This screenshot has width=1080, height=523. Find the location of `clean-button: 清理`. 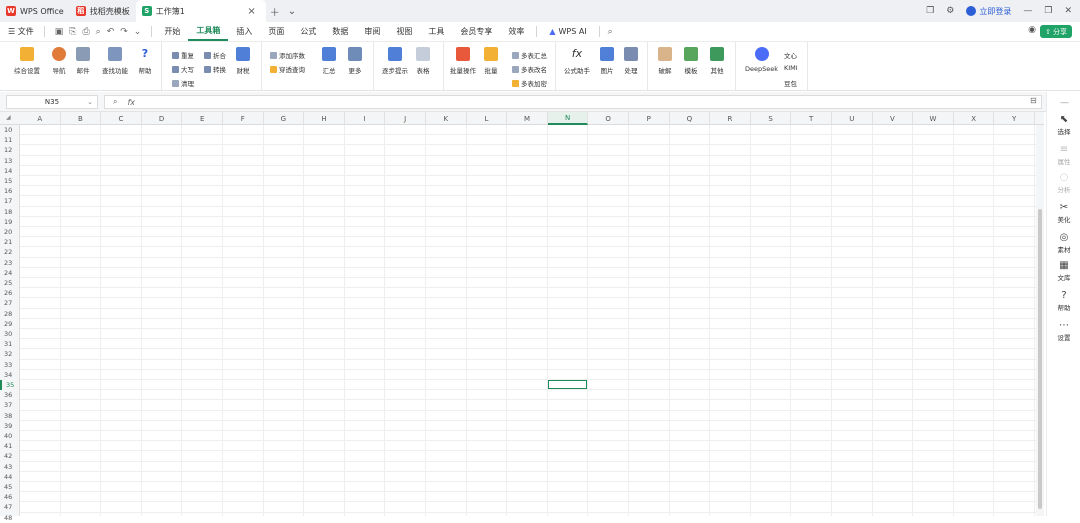

clean-button: 清理 is located at coordinates (183, 83).